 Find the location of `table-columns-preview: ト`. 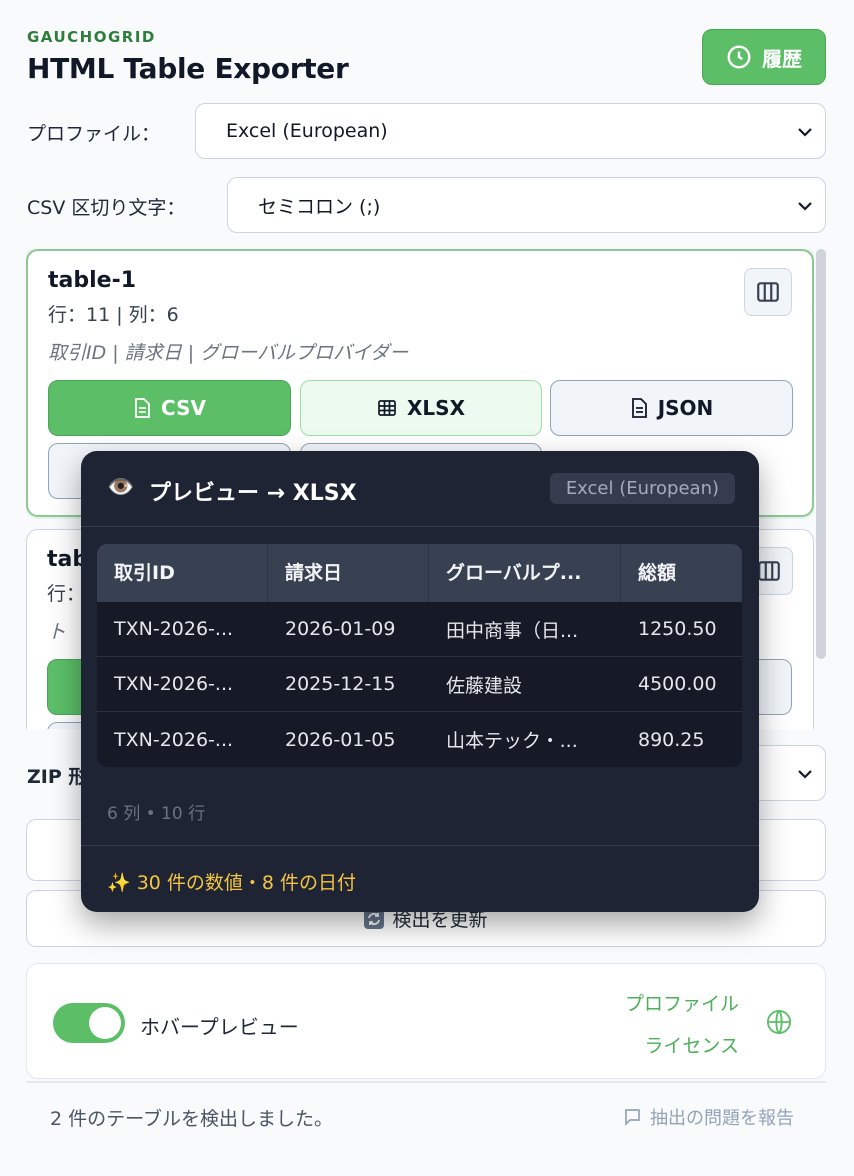

table-columns-preview: ト is located at coordinates (57, 632).